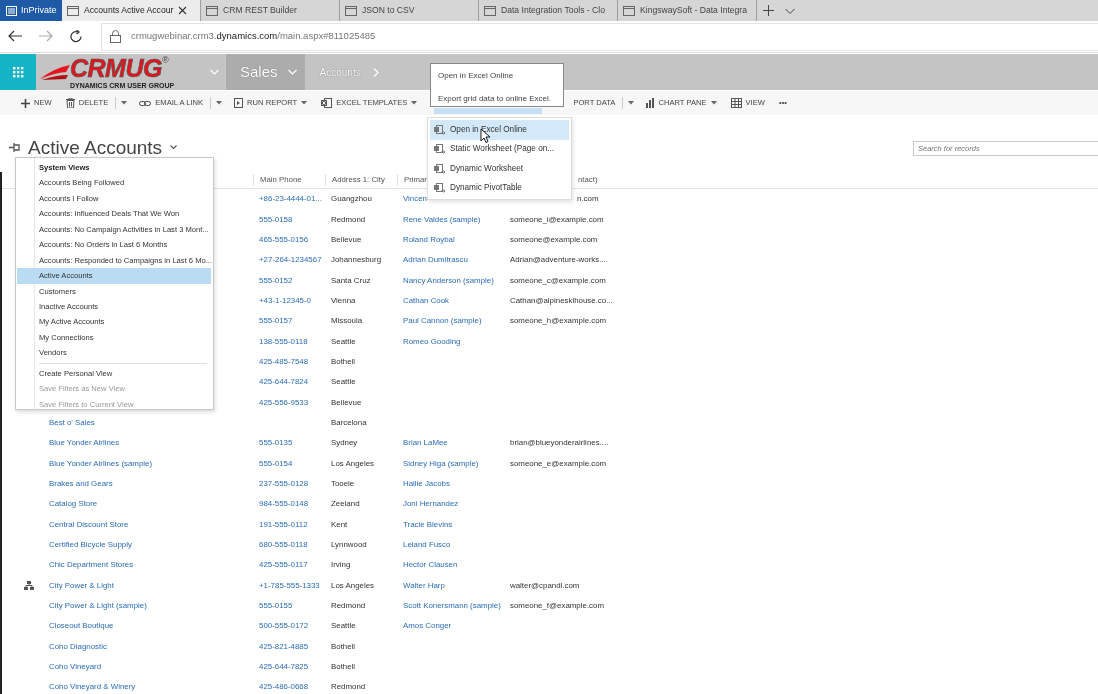 This screenshot has height=694, width=1098. I want to click on view-selector: Active Accounts, so click(103, 147).